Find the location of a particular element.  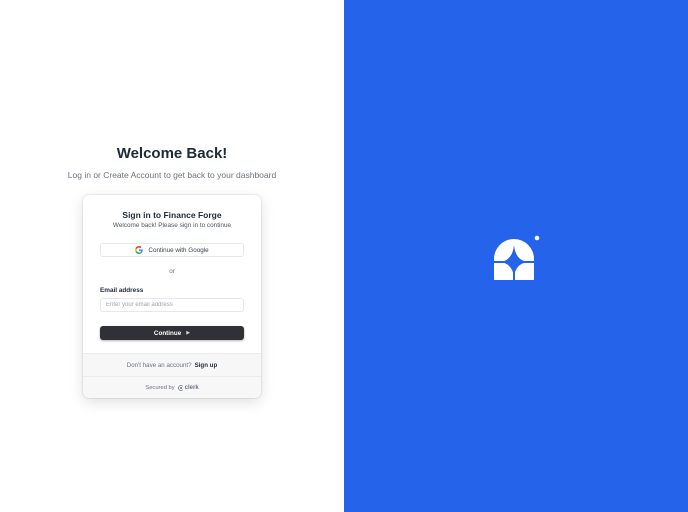

continue-button-label: Continue is located at coordinates (167, 333).